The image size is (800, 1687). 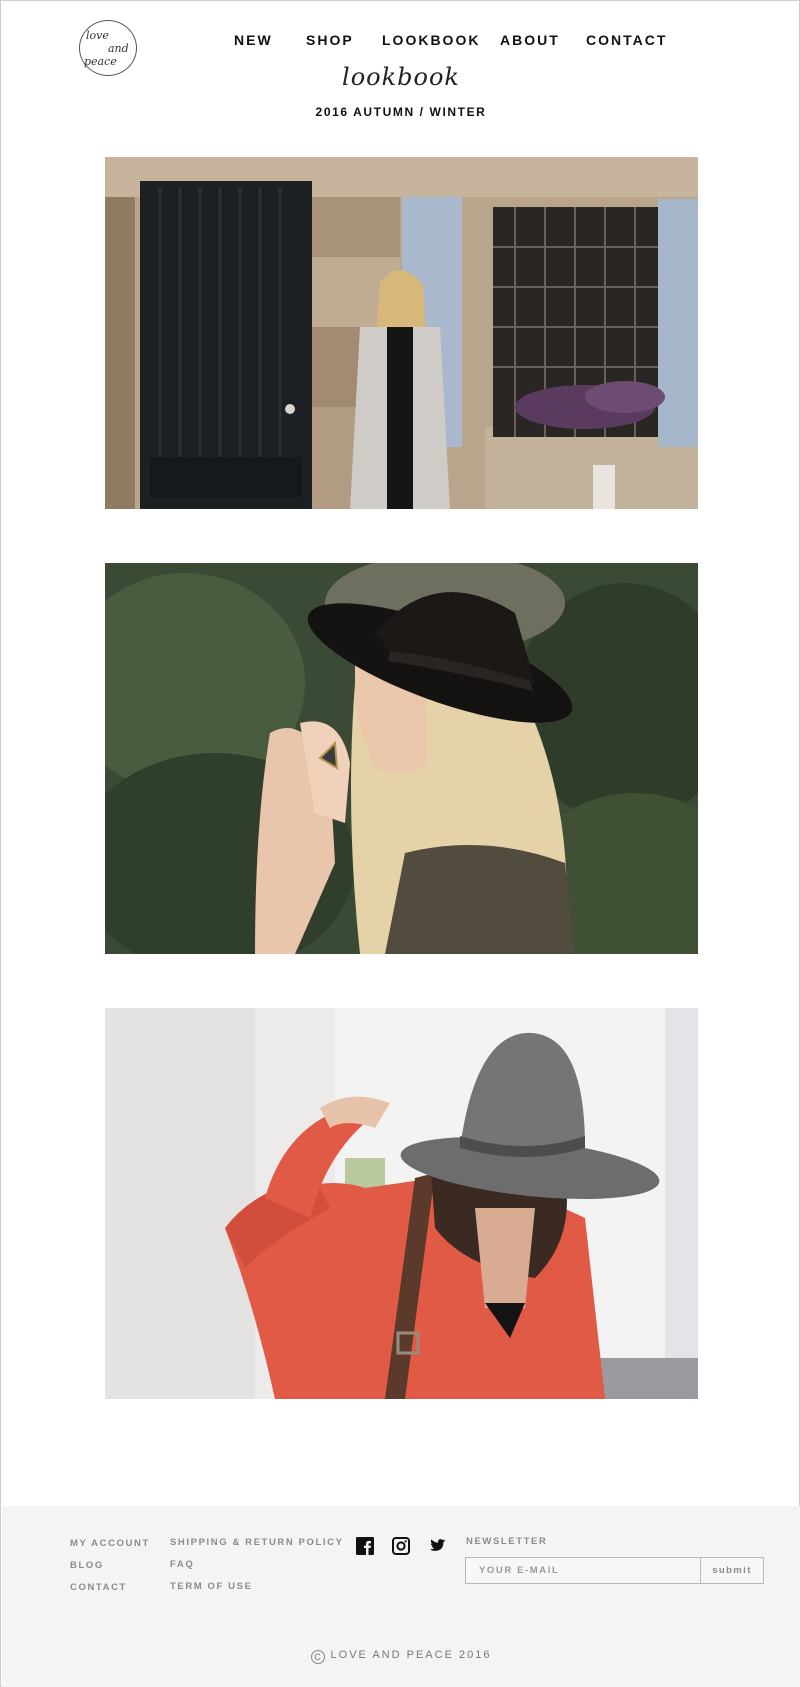 What do you see at coordinates (365, 1546) in the screenshot?
I see `facebook-icon` at bounding box center [365, 1546].